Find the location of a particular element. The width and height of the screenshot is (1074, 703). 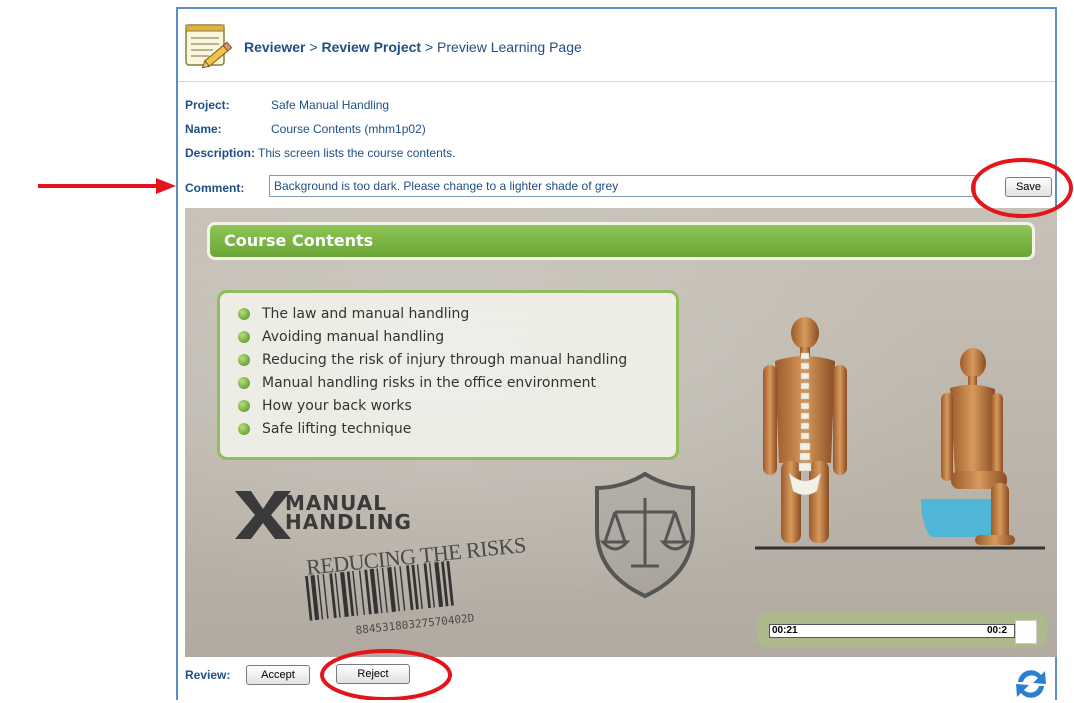

name-row: Name: Course Contents (mhm1p02) is located at coordinates (305, 129).